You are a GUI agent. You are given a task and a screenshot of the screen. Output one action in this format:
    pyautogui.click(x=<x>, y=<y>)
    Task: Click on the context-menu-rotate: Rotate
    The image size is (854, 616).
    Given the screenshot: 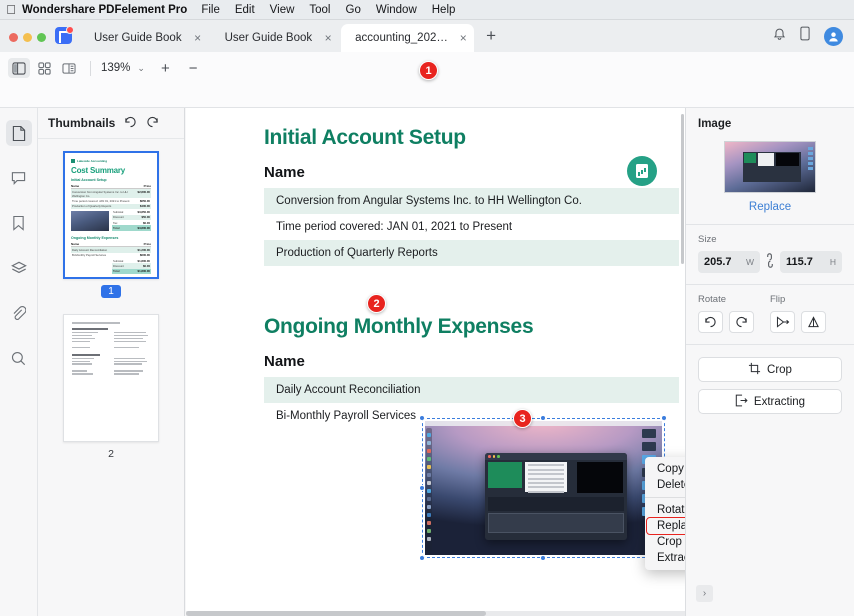 What is the action you would take?
    pyautogui.click(x=665, y=510)
    